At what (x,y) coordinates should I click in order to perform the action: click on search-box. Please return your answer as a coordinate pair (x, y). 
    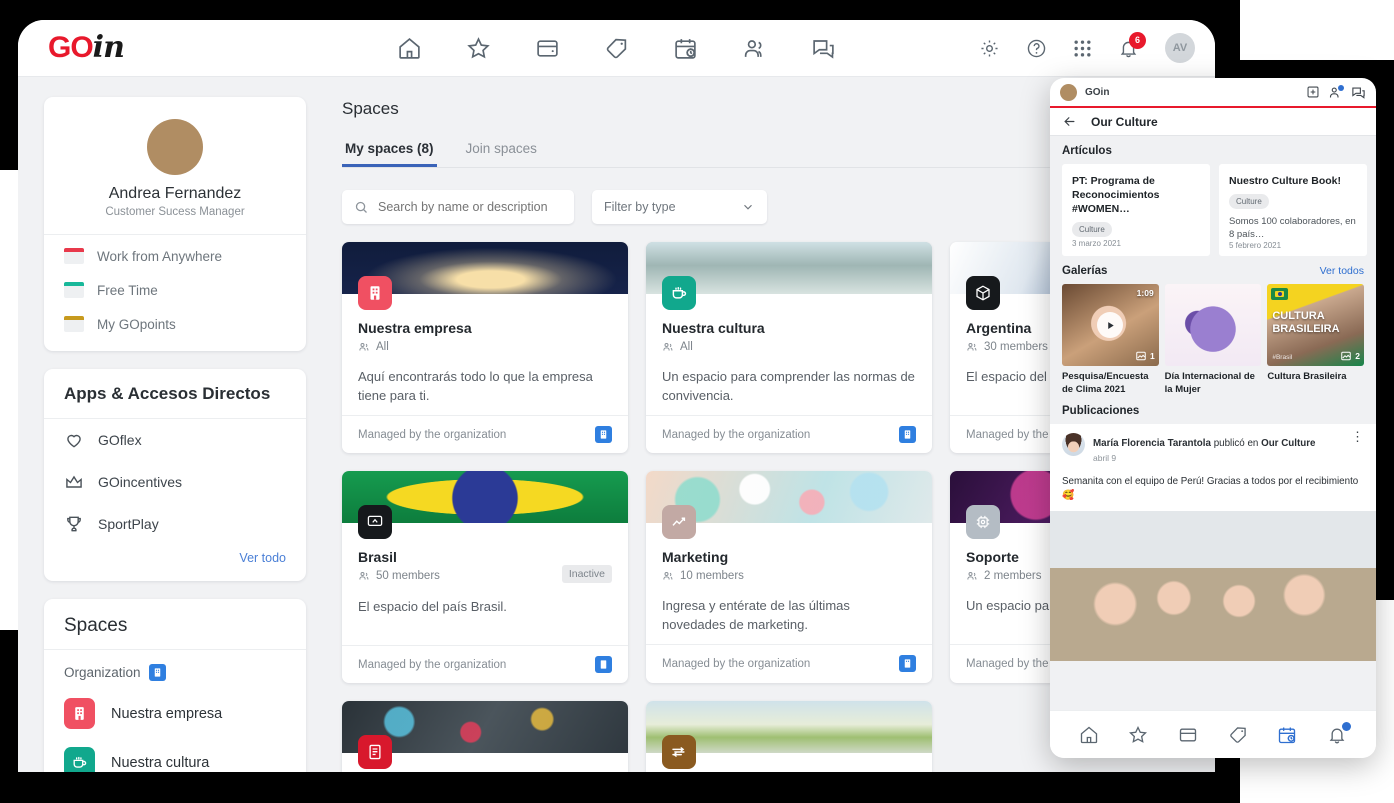
    Looking at the image, I should click on (458, 207).